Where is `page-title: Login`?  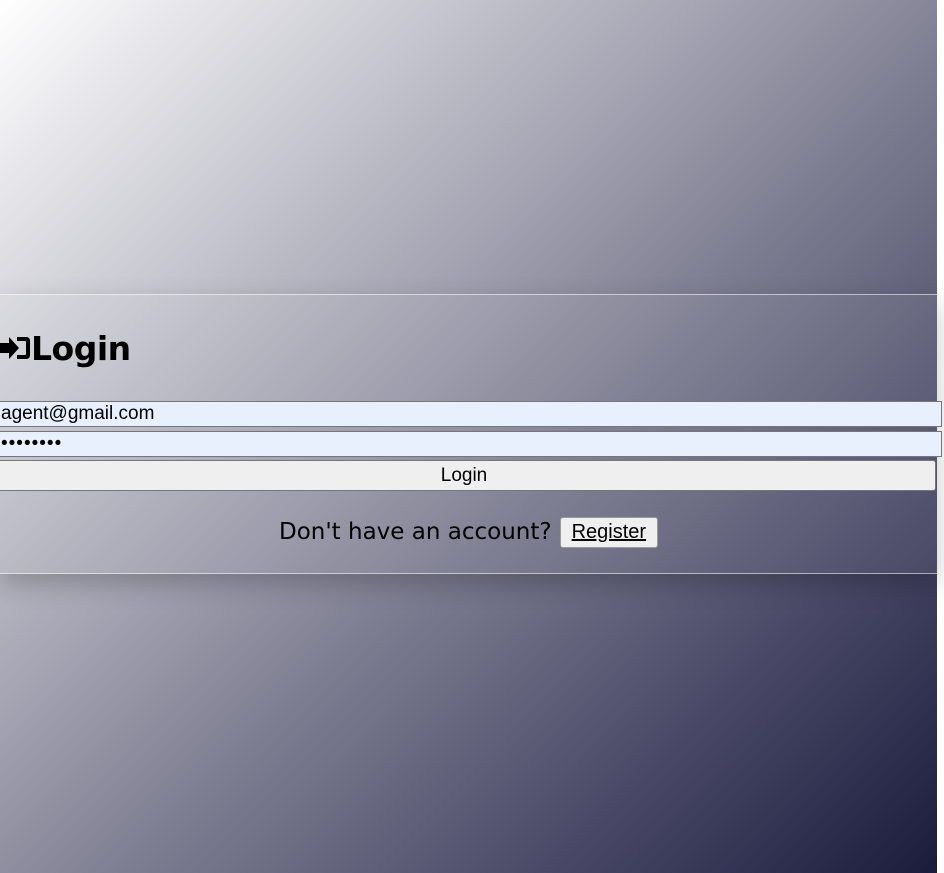 page-title: Login is located at coordinates (81, 348).